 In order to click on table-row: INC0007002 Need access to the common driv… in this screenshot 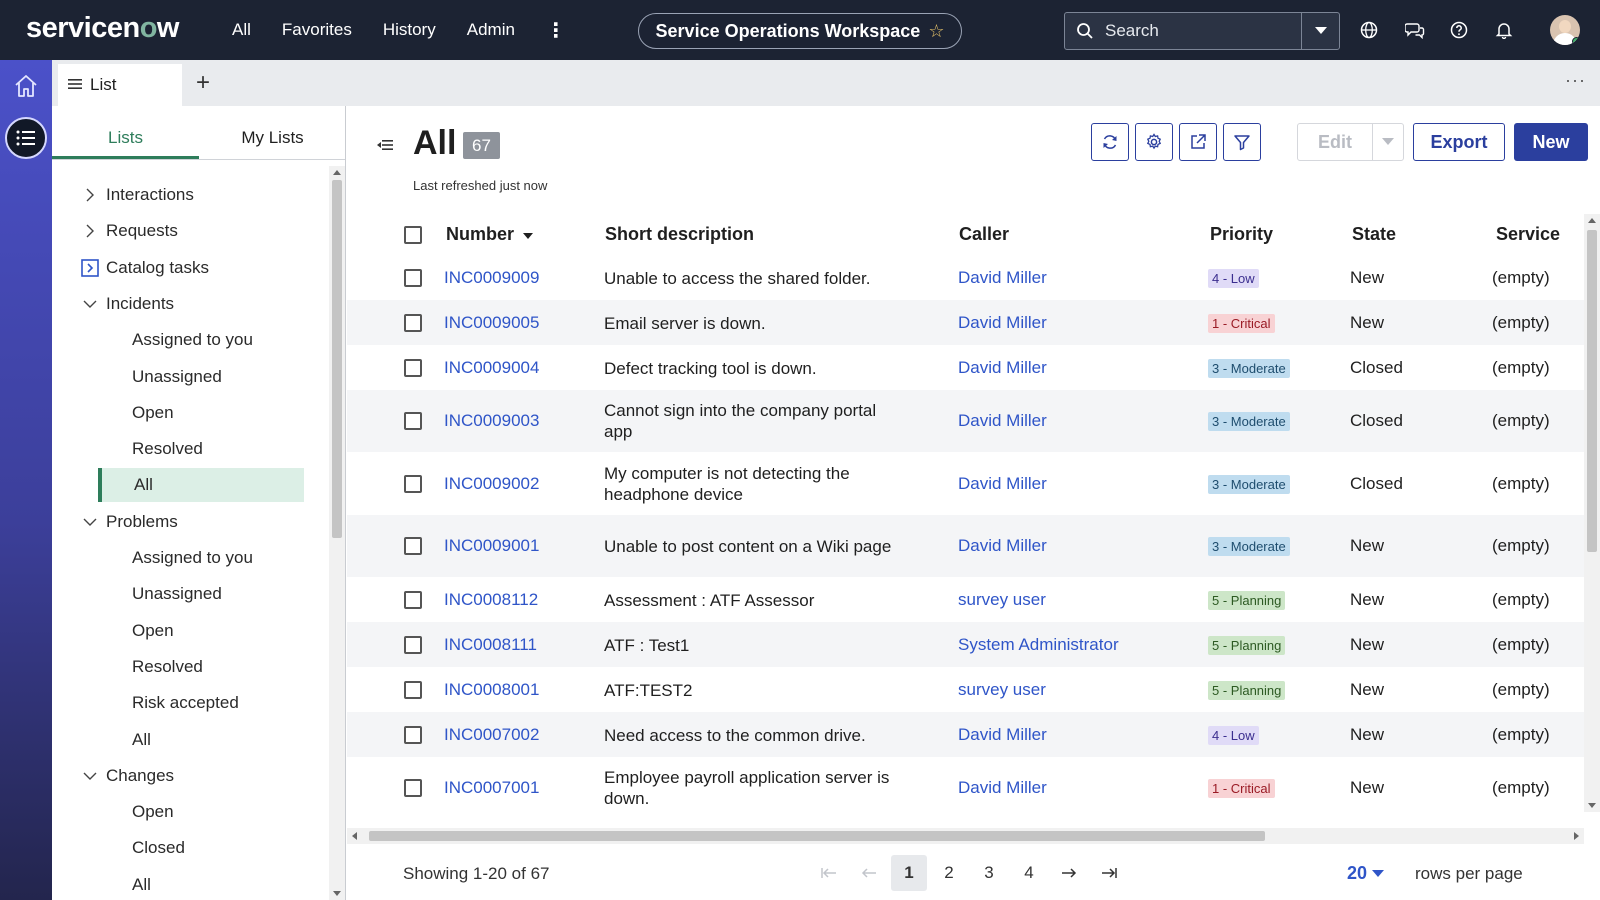, I will do `click(965, 734)`.